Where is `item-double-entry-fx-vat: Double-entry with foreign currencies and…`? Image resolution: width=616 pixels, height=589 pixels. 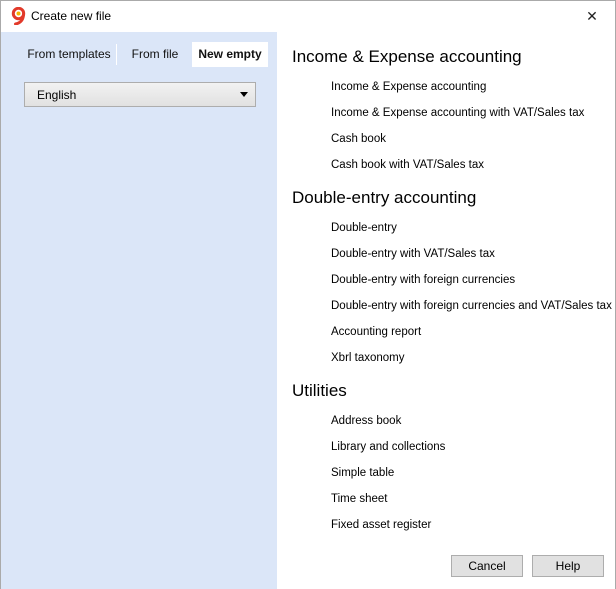
item-double-entry-fx-vat: Double-entry with foreign currencies and… is located at coordinates (471, 306).